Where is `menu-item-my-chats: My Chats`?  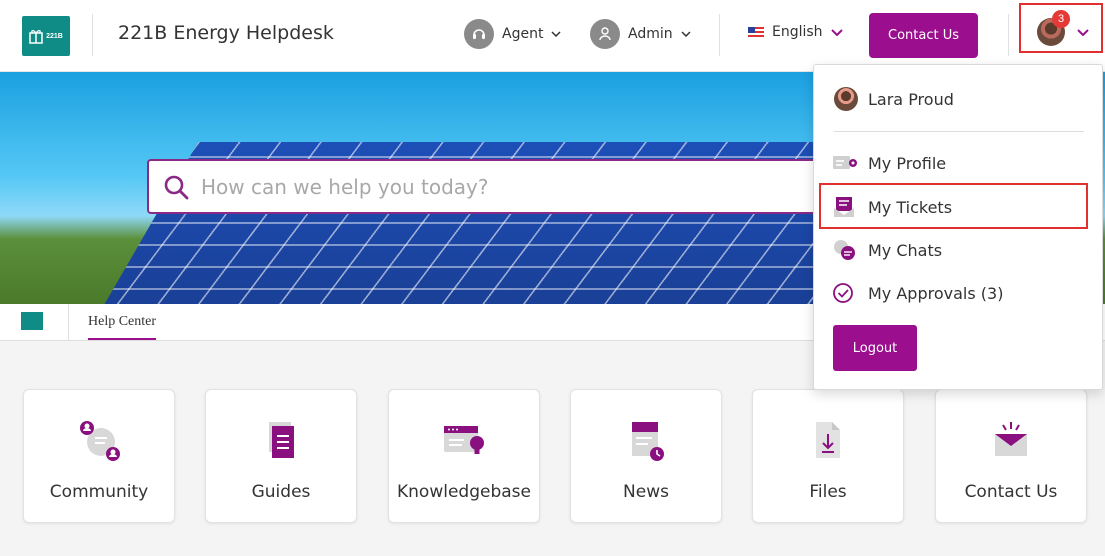 menu-item-my-chats: My Chats is located at coordinates (887, 250).